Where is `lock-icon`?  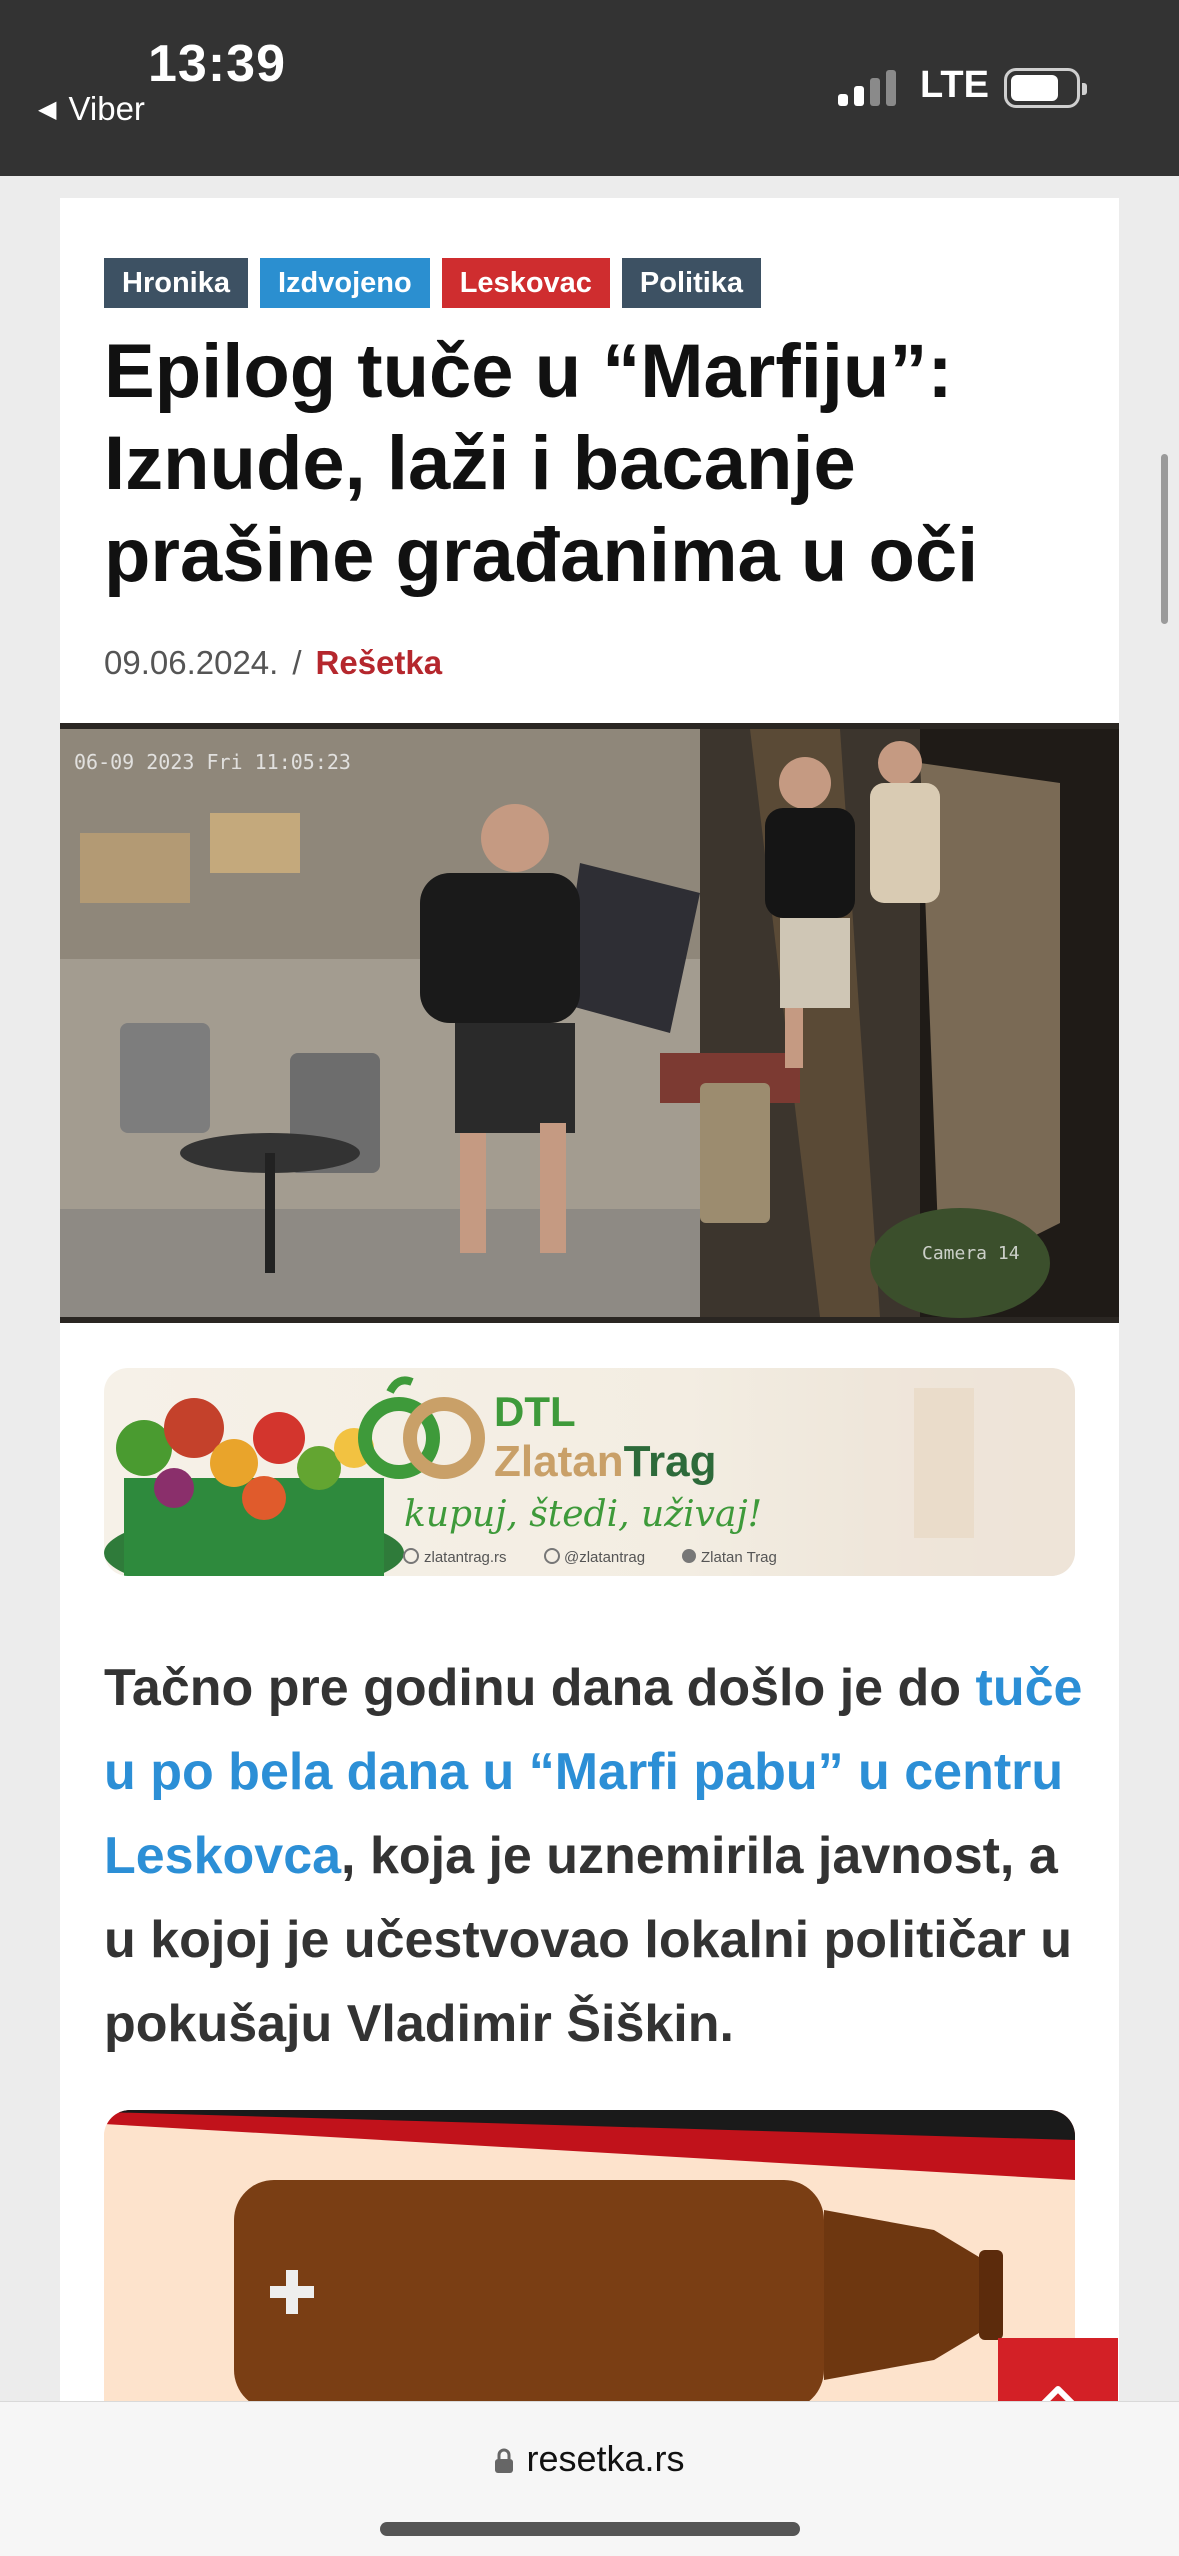 lock-icon is located at coordinates (504, 2461).